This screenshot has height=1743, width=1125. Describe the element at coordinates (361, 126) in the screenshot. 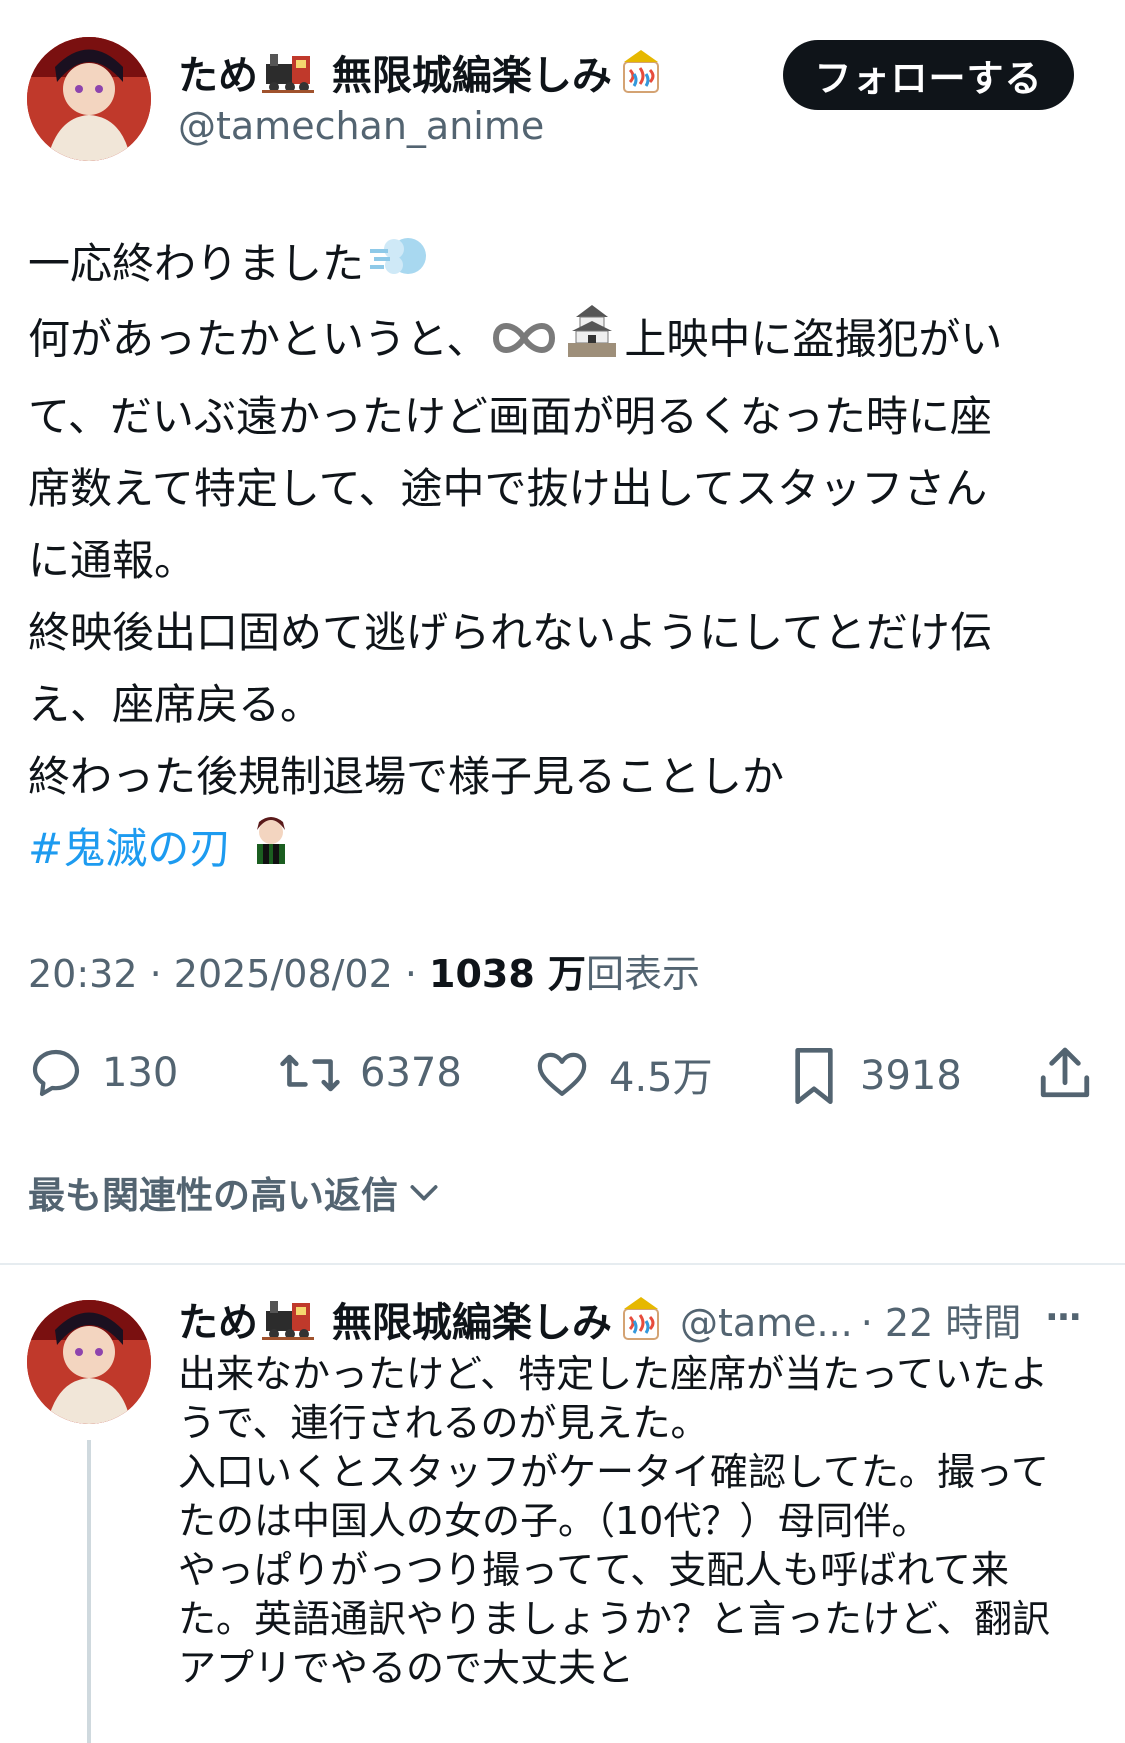

I see `author-handle: @tamechan_anime` at that location.